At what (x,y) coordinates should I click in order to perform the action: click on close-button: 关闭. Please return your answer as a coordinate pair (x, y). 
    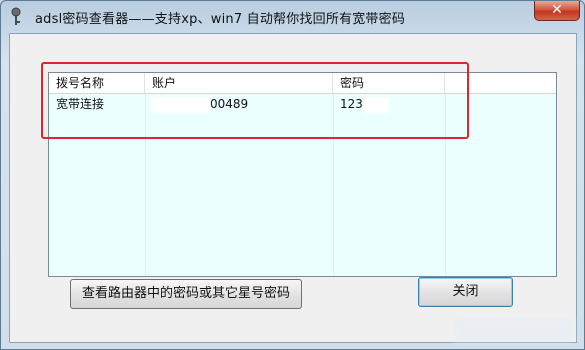
    Looking at the image, I should click on (465, 292).